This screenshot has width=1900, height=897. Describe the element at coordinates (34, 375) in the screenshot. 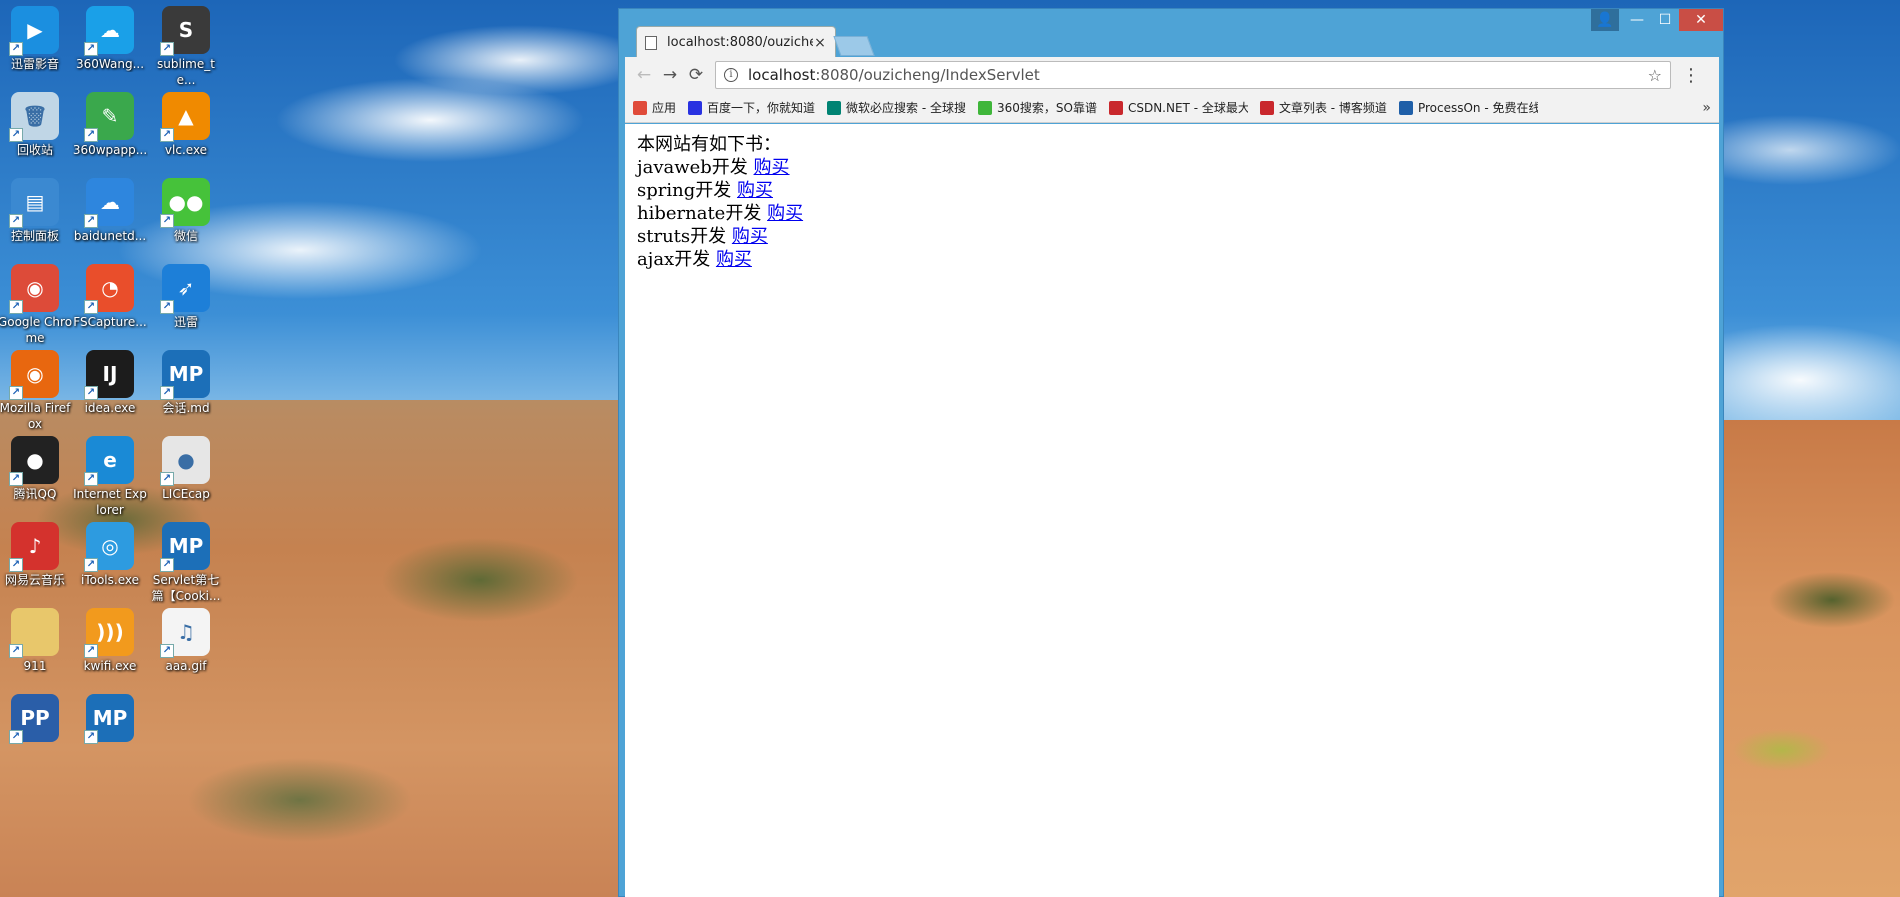

I see `firefox-icon: ◉ ↗` at that location.